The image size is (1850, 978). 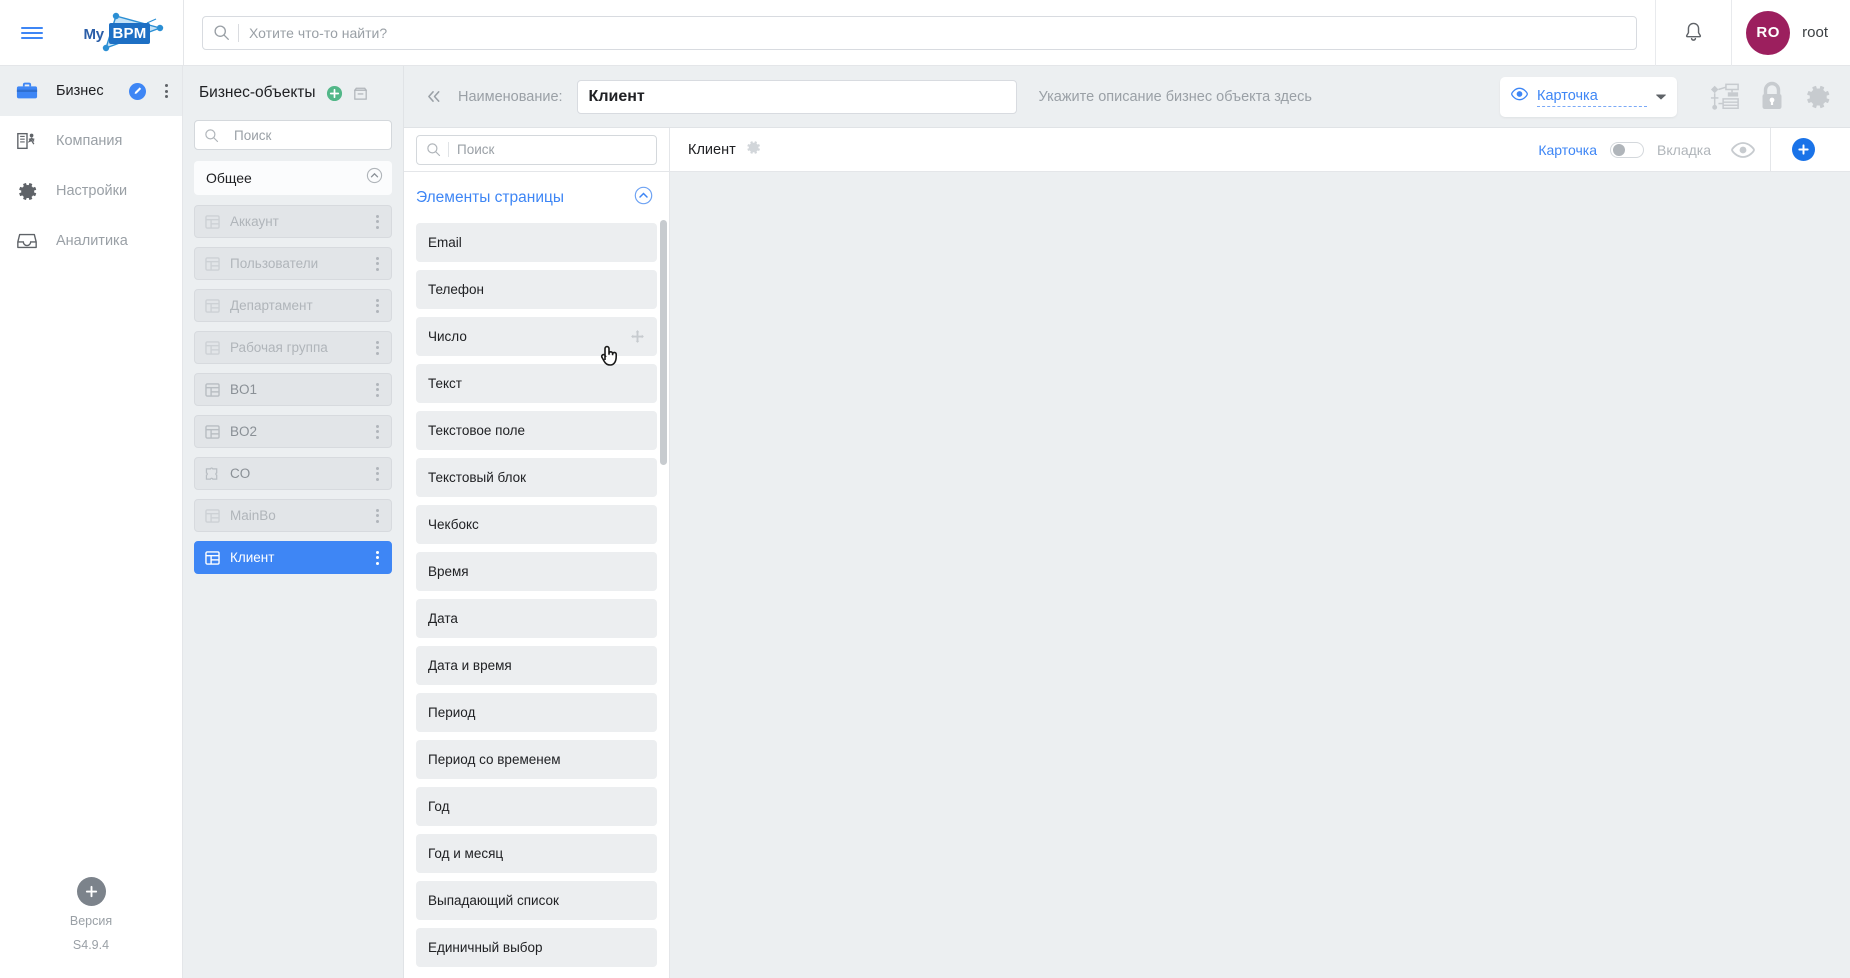 I want to click on toggle-label-card: Карточка, so click(x=1567, y=150).